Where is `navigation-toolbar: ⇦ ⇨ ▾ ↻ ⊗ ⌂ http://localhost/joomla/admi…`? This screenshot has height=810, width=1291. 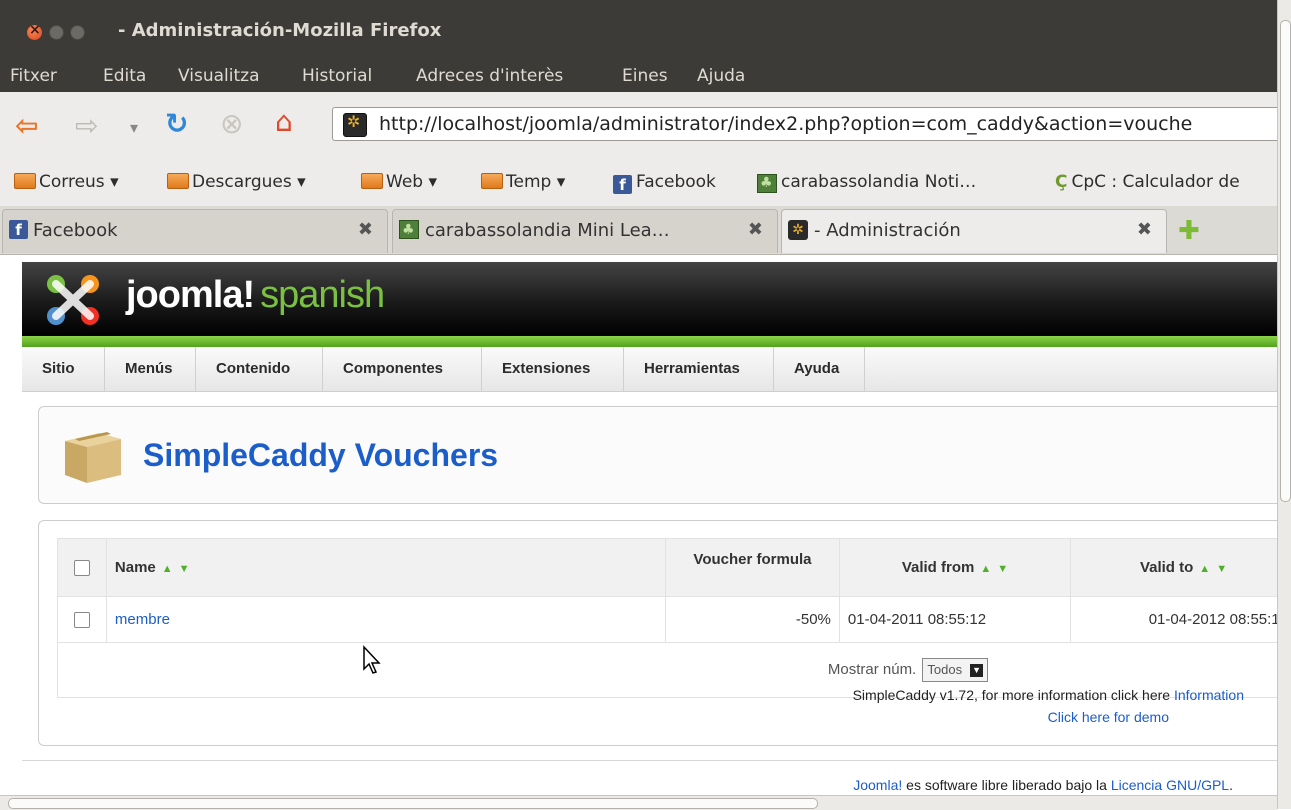 navigation-toolbar: ⇦ ⇨ ▾ ↻ ⊗ ⌂ http://localhost/joomla/admi… is located at coordinates (645, 127).